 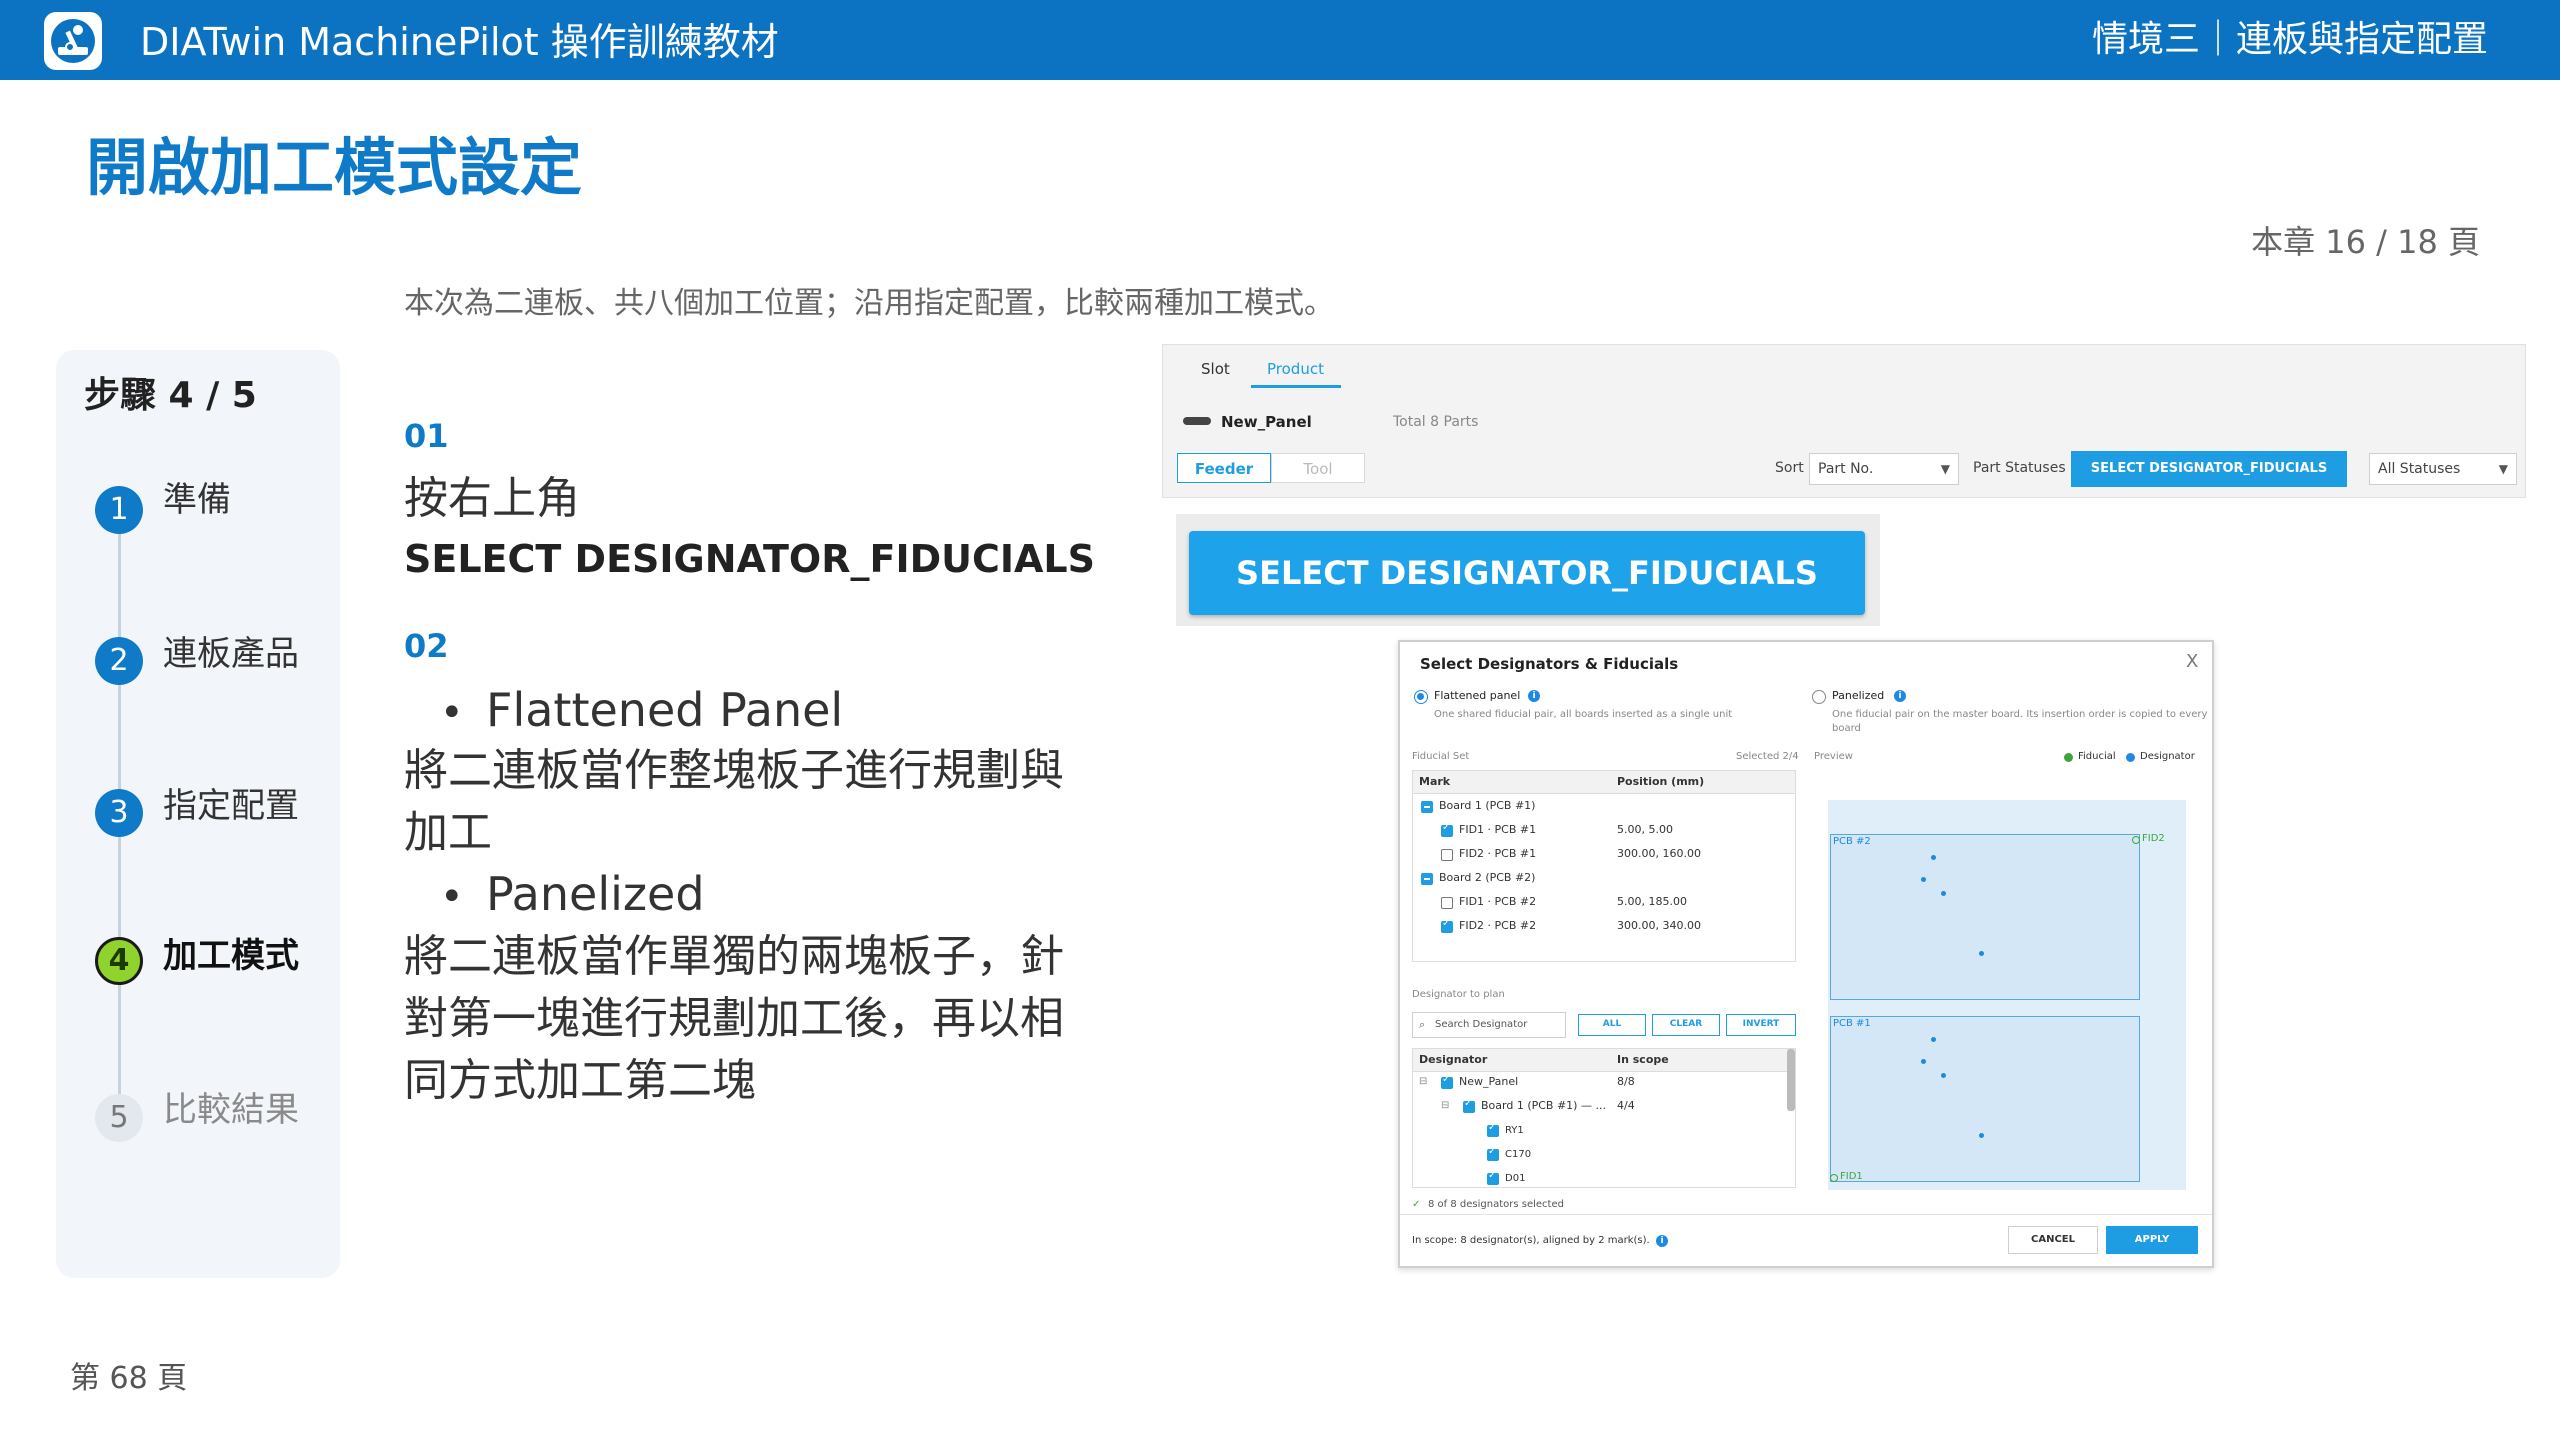 What do you see at coordinates (2192, 662) in the screenshot?
I see `close-icon: X` at bounding box center [2192, 662].